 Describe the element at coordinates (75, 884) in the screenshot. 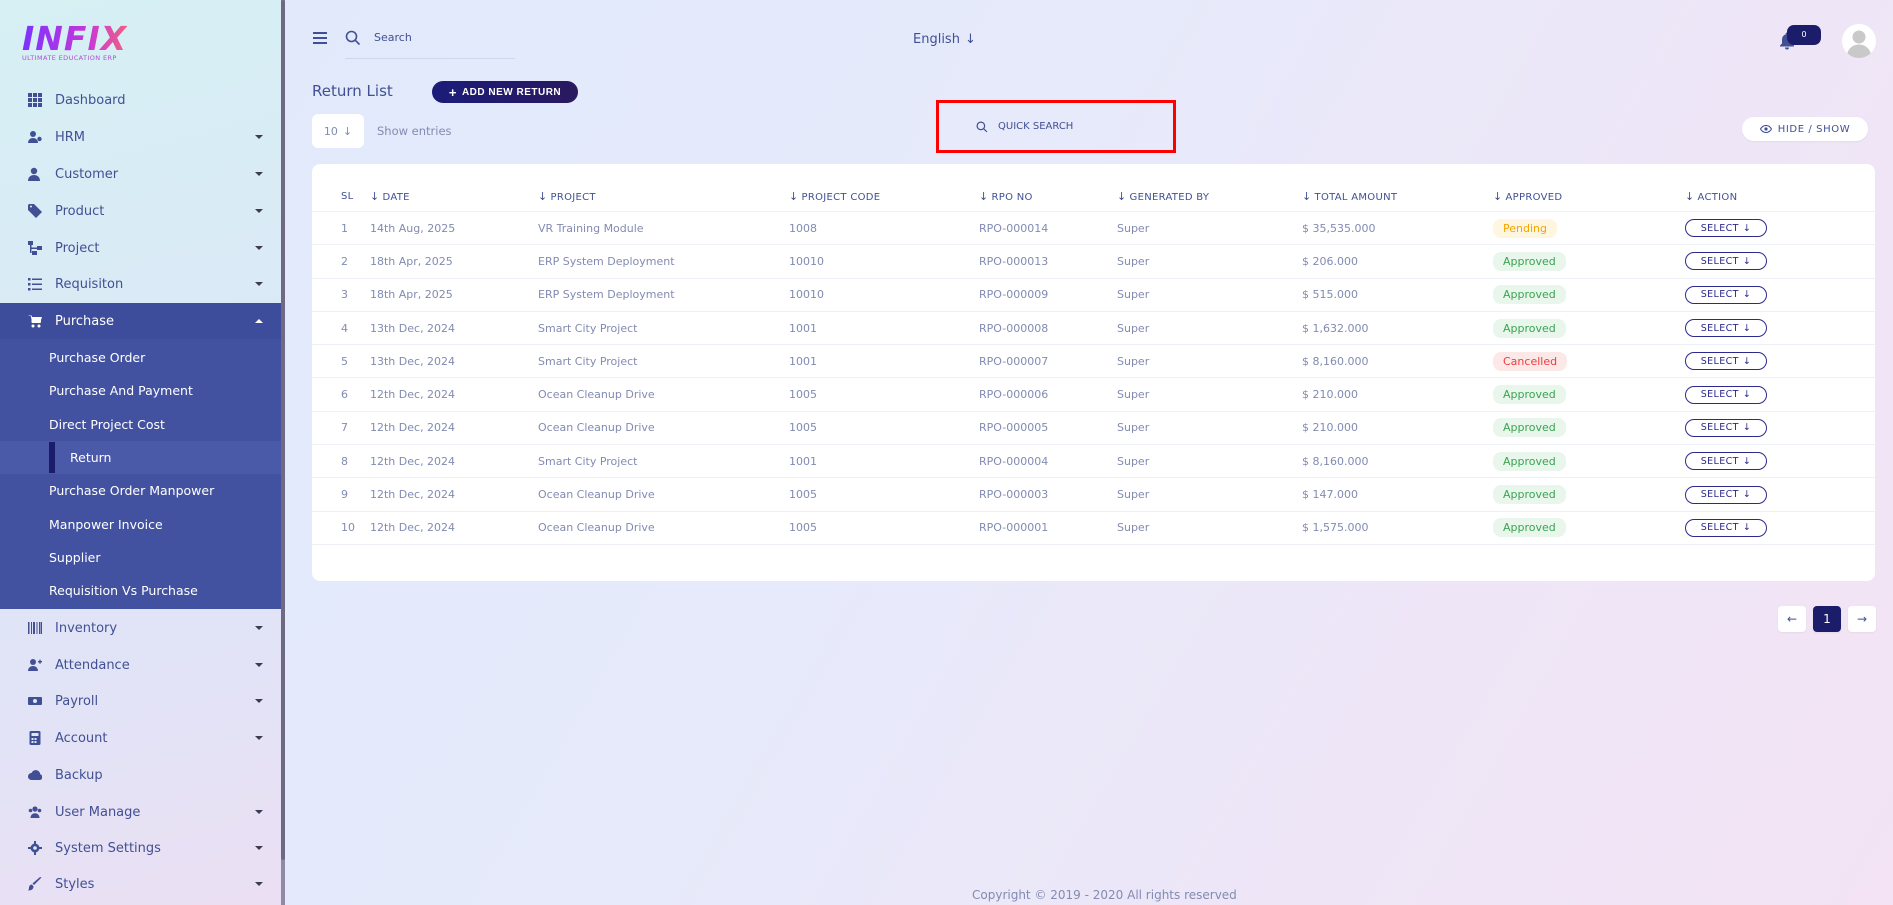

I see `sidebar-item-label: Styles` at that location.